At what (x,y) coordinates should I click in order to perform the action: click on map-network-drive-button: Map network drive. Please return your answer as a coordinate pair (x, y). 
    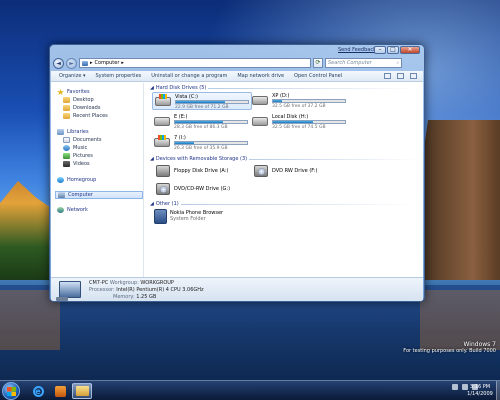
    Looking at the image, I should click on (260, 76).